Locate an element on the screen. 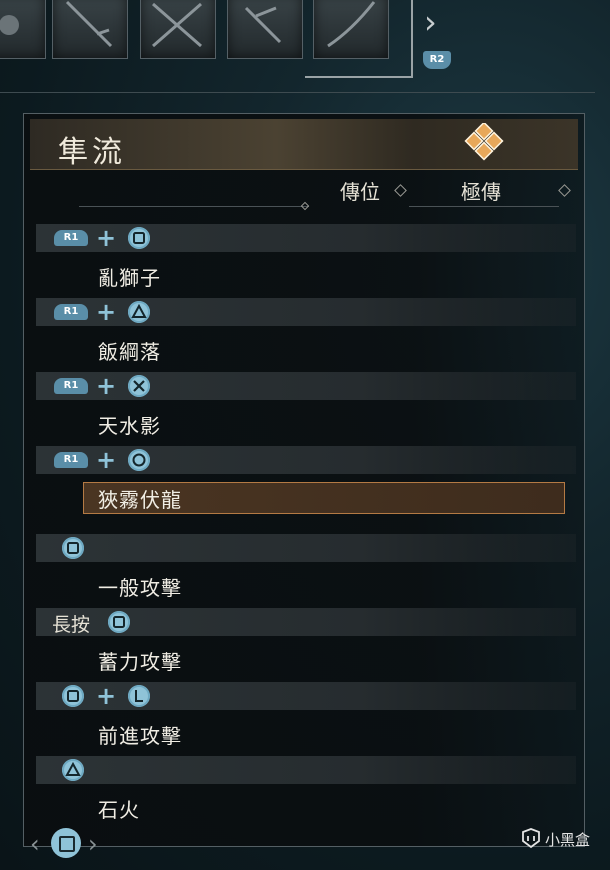  page-nav: ‹ › is located at coordinates (65, 844).